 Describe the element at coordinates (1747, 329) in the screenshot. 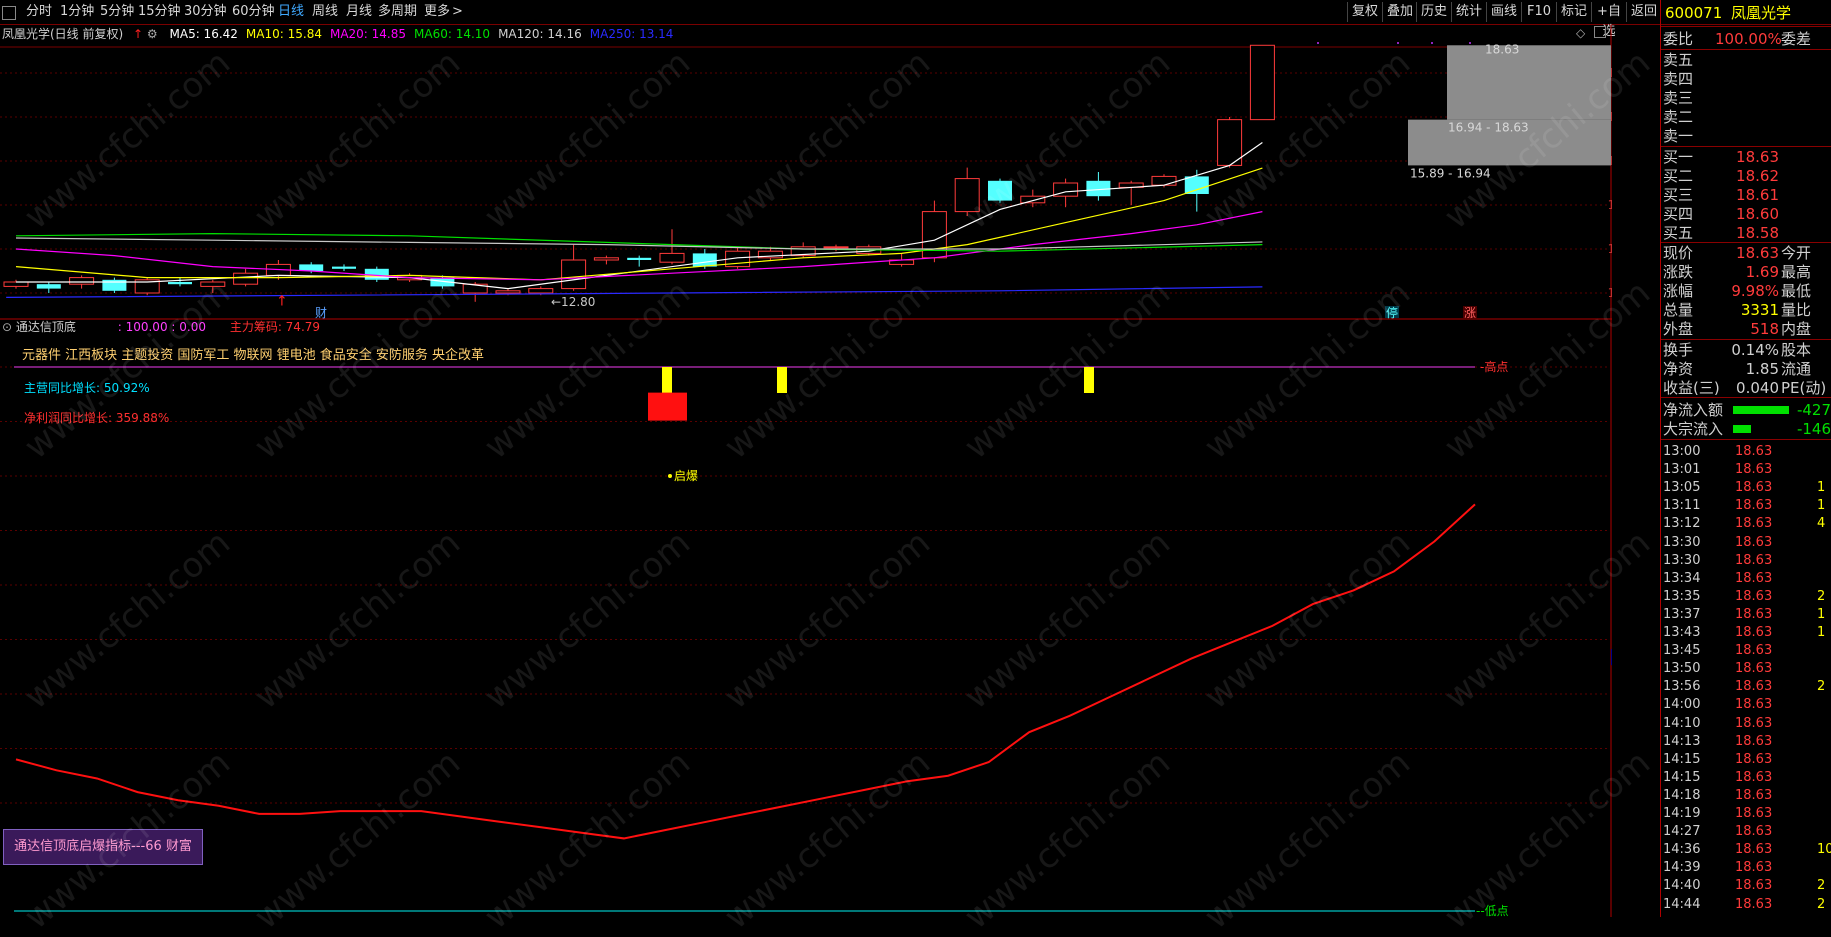

I see `stat-row: 外盘 518 内盘` at that location.